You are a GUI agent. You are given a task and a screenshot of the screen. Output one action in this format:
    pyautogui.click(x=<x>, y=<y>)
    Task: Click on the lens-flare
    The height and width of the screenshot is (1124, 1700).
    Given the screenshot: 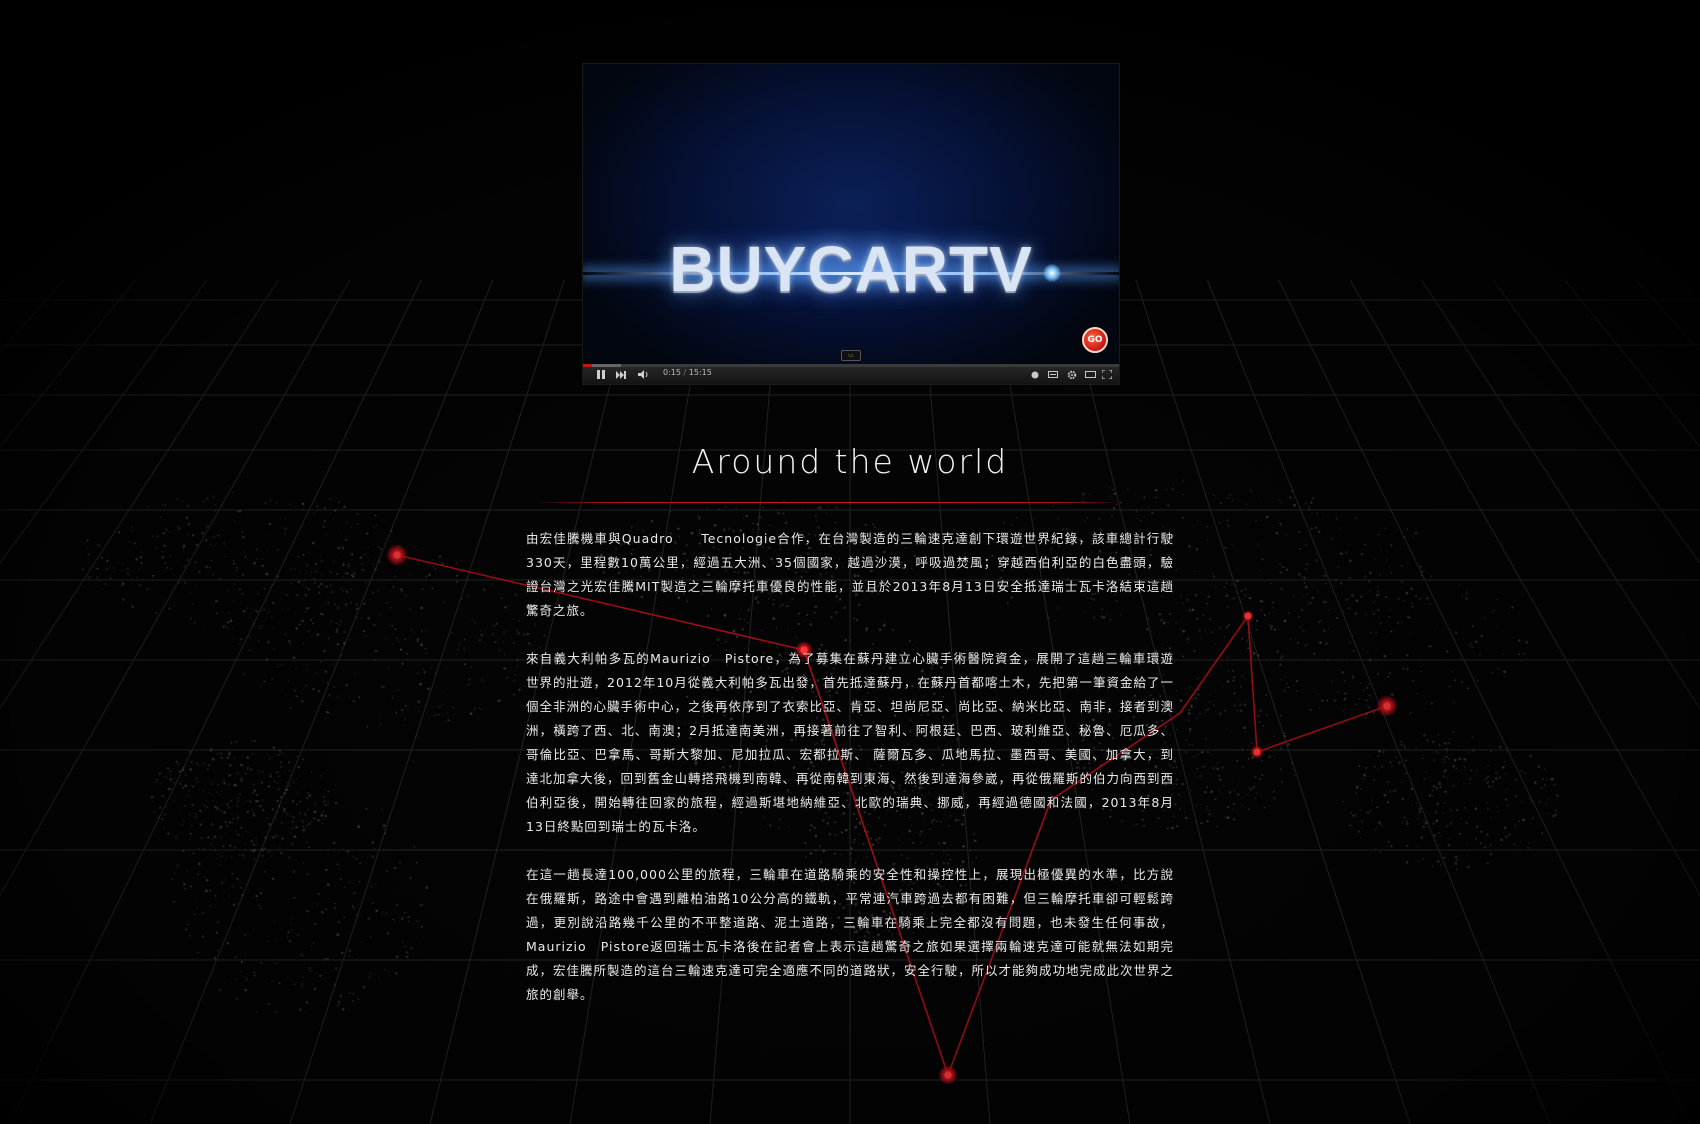 What is the action you would take?
    pyautogui.click(x=1052, y=273)
    